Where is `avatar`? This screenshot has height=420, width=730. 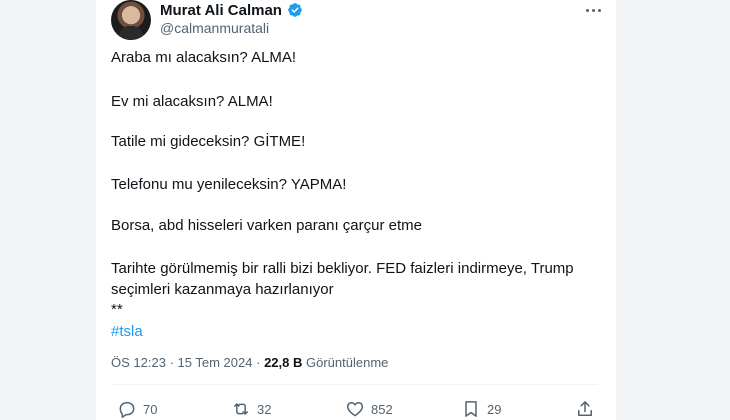 avatar is located at coordinates (131, 20).